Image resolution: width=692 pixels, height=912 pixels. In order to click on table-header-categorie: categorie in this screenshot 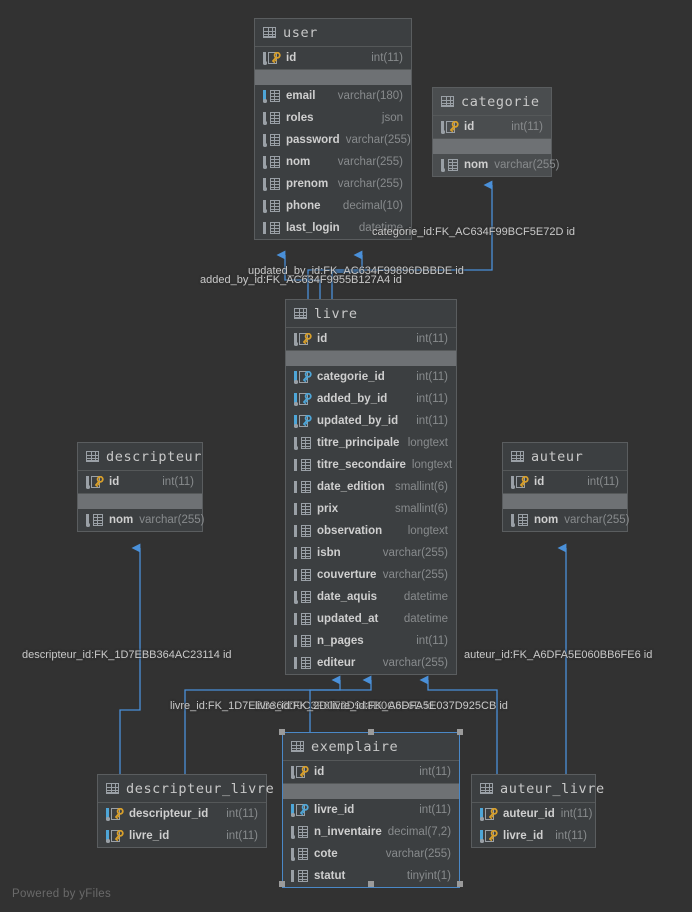, I will do `click(492, 102)`.